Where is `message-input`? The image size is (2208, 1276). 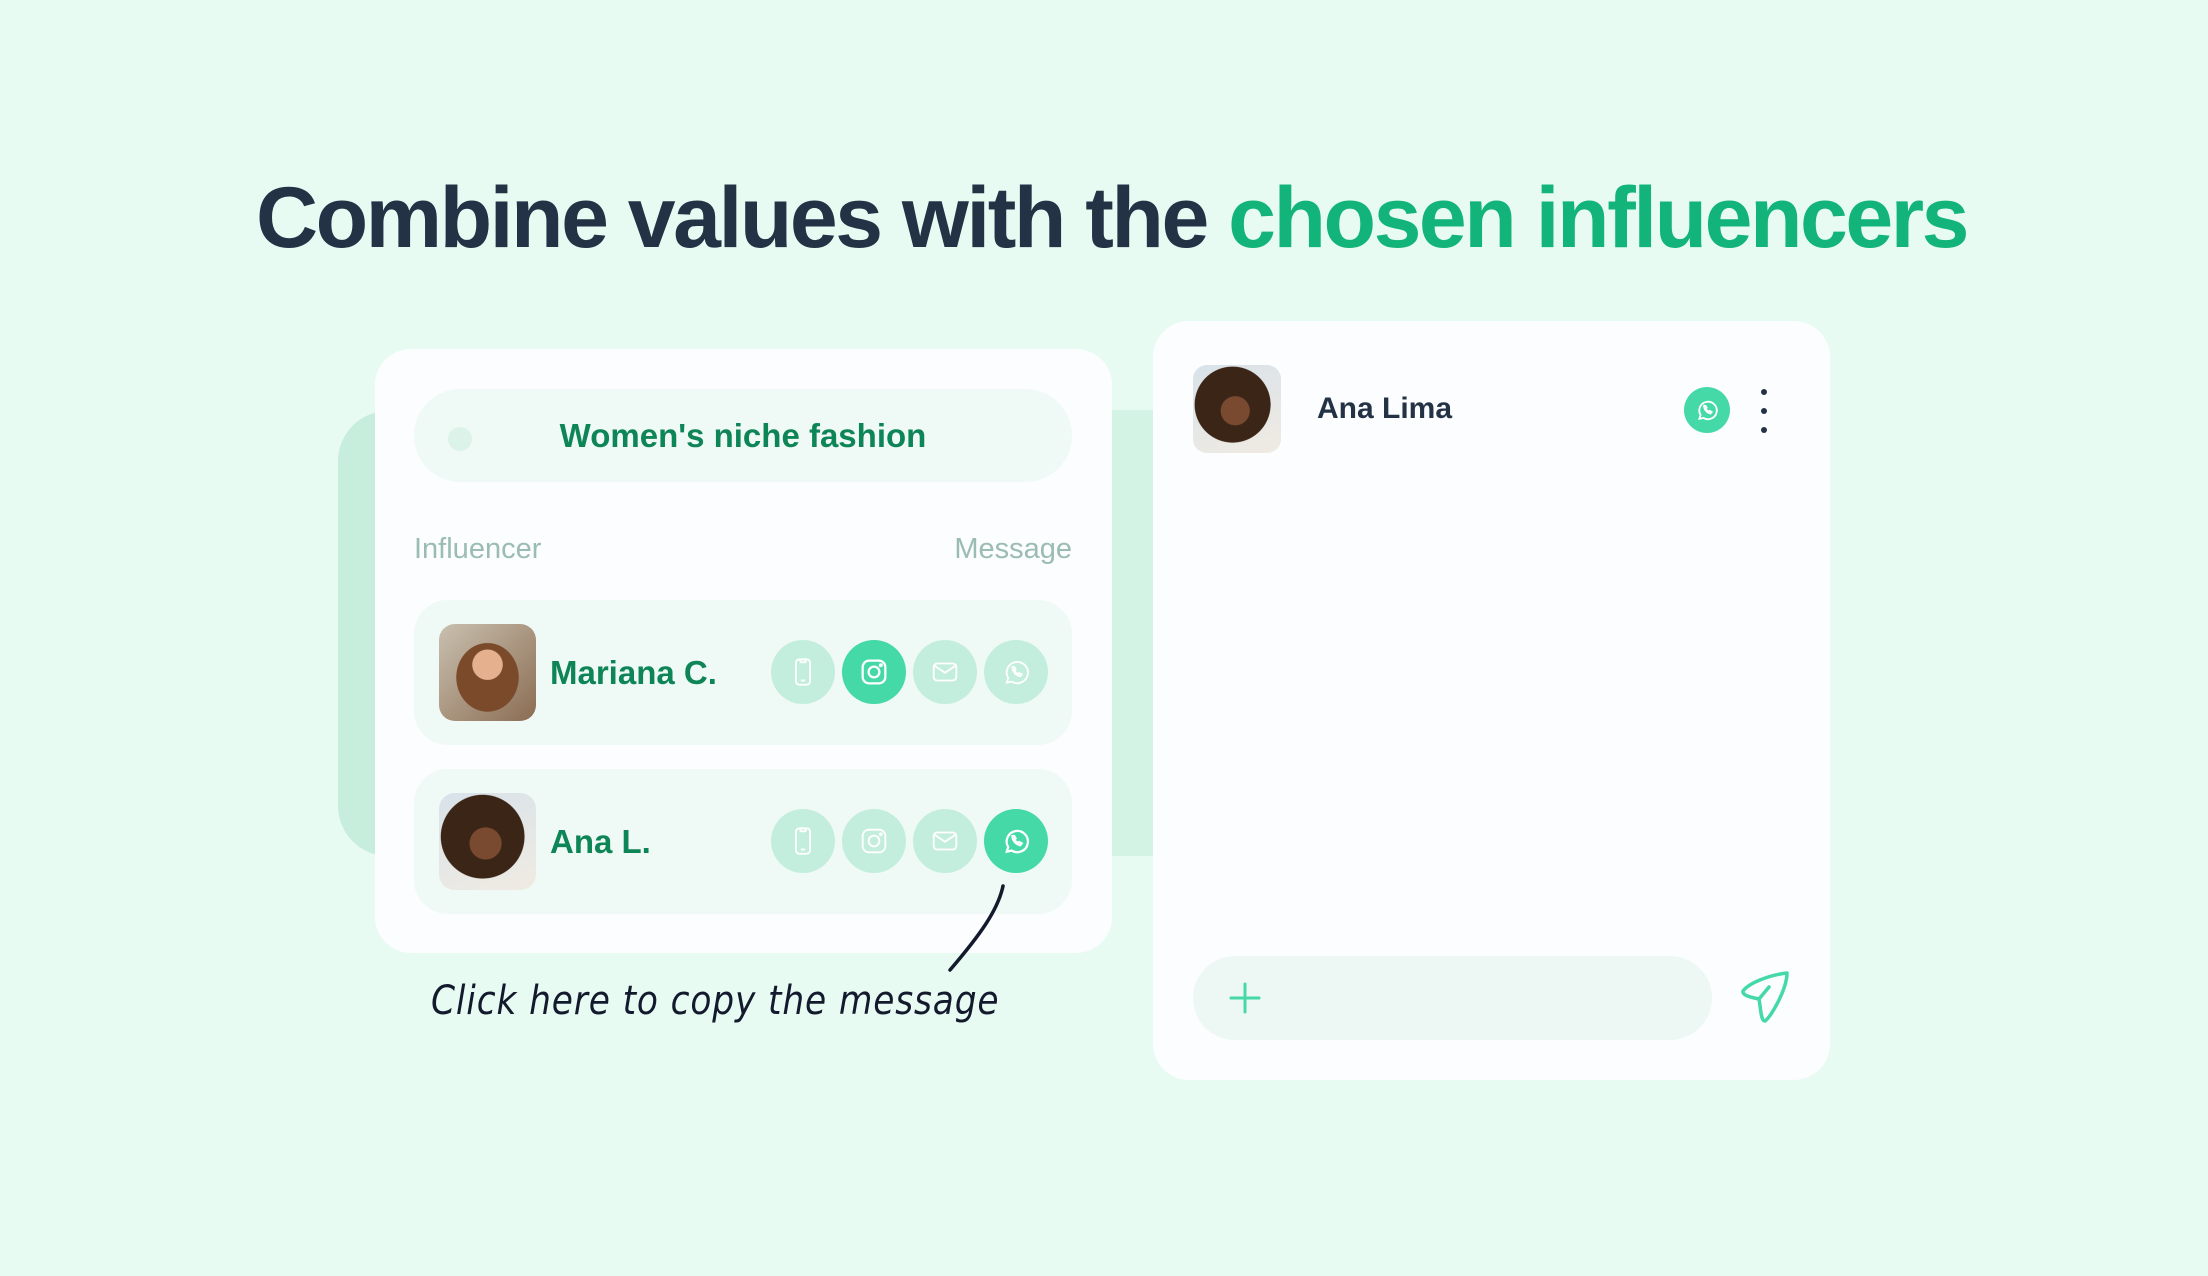 message-input is located at coordinates (1452, 998).